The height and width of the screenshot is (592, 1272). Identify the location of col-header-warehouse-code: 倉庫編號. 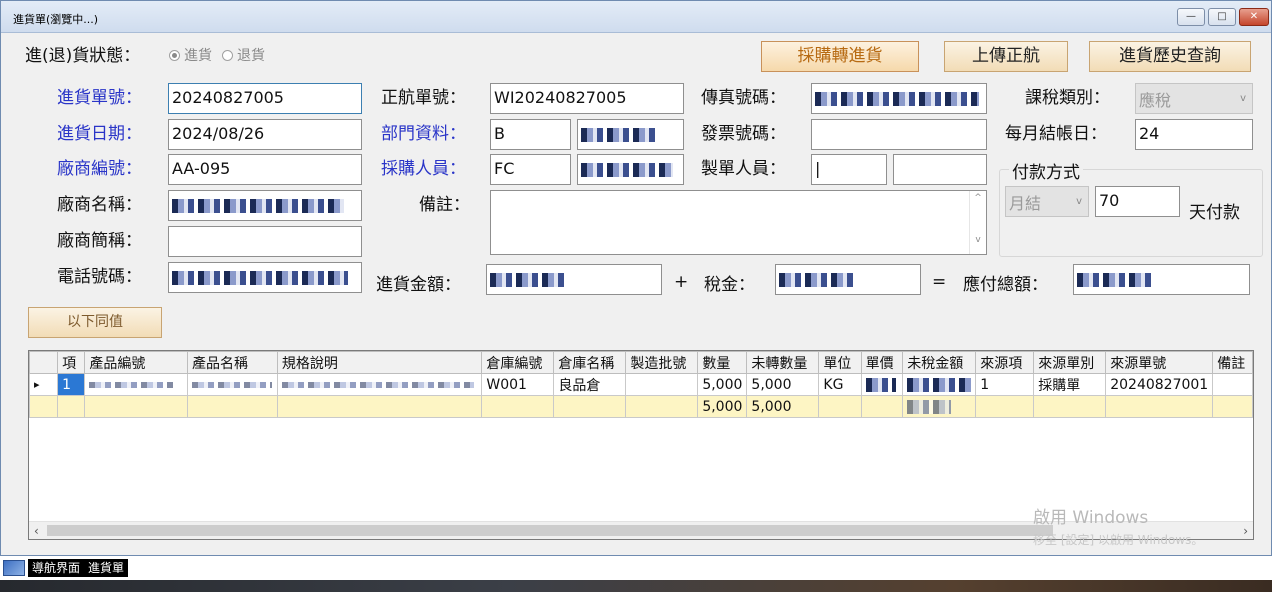
(518, 362).